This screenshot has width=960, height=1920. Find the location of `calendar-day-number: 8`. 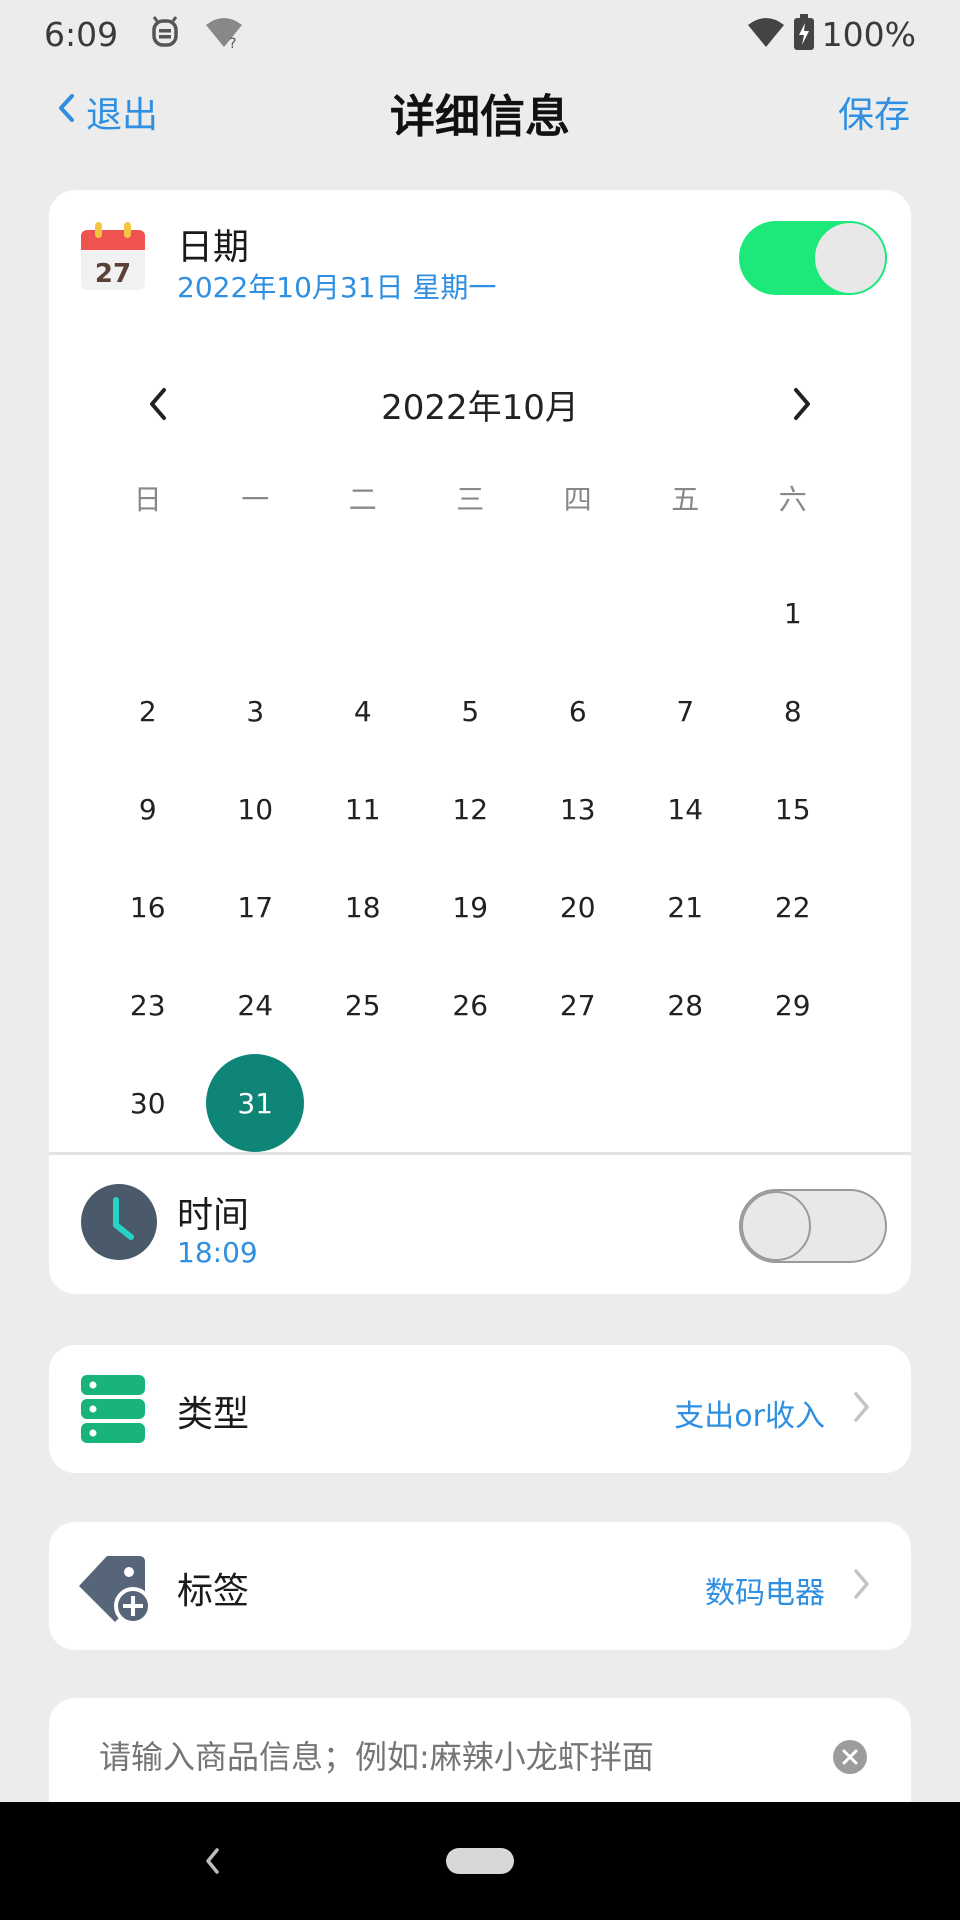

calendar-day-number: 8 is located at coordinates (792, 711).